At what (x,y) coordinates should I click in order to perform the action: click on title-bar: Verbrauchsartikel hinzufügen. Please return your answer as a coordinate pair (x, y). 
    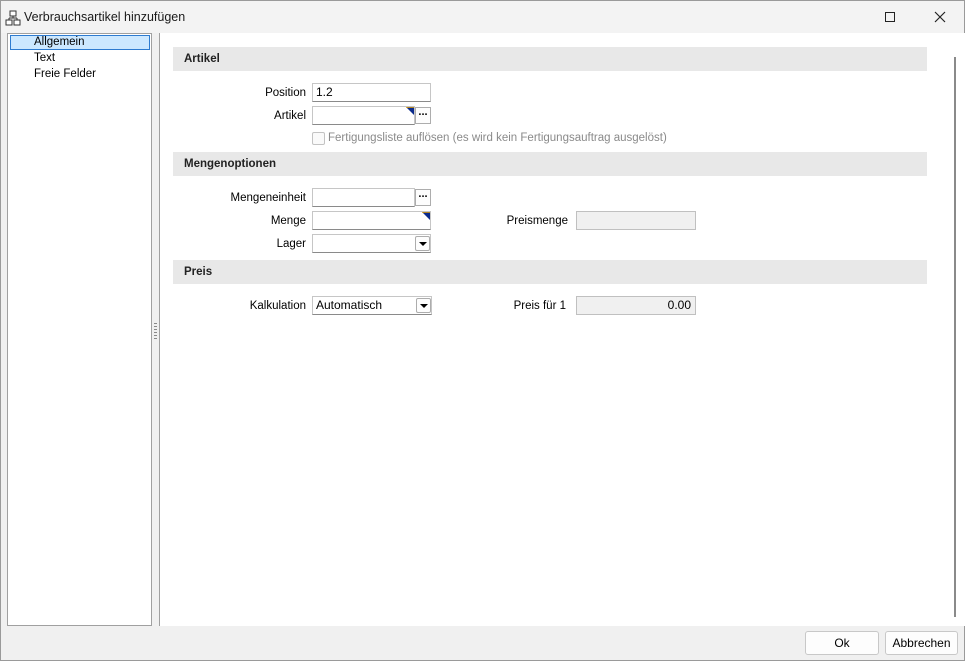
    Looking at the image, I should click on (482, 17).